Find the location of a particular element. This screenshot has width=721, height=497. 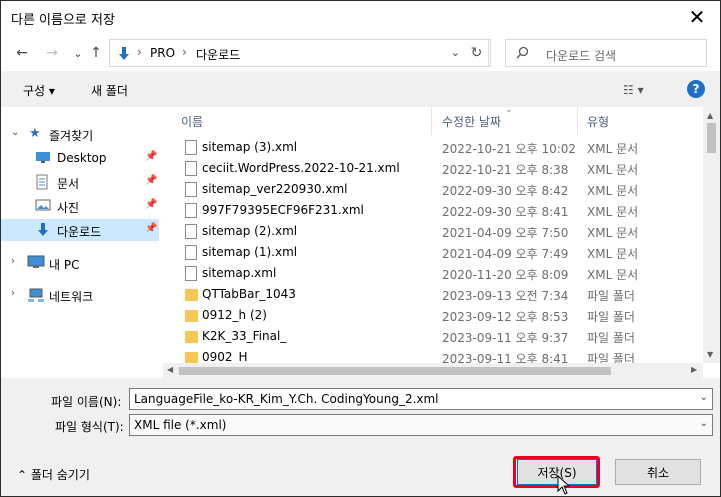

address-dropdown-chevron-icon: ⌄ is located at coordinates (455, 52).